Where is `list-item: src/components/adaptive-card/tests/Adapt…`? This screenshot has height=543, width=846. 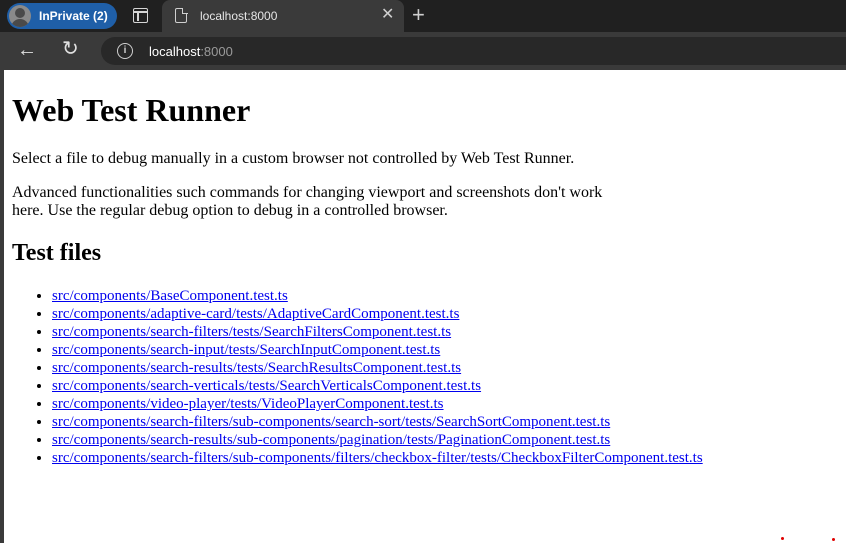 list-item: src/components/adaptive-card/tests/Adapt… is located at coordinates (442, 314).